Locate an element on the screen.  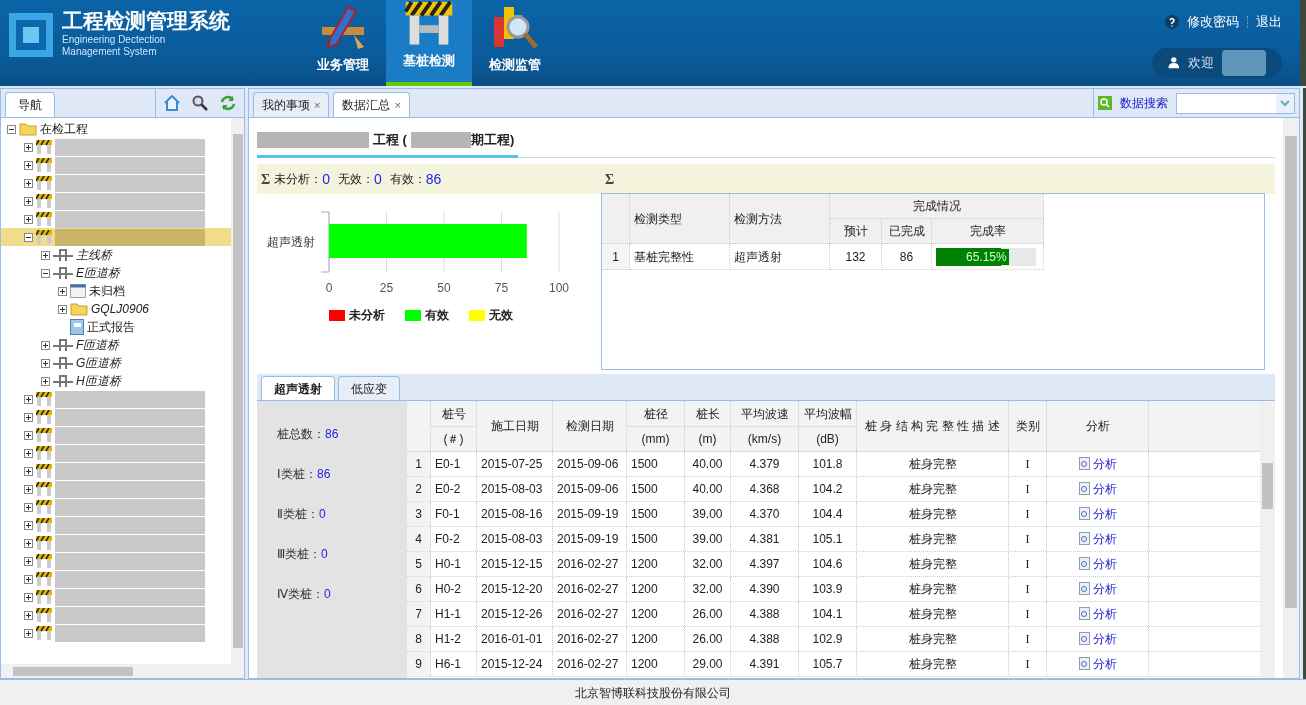
tree-label: 在检工程 is located at coordinates (64, 129).